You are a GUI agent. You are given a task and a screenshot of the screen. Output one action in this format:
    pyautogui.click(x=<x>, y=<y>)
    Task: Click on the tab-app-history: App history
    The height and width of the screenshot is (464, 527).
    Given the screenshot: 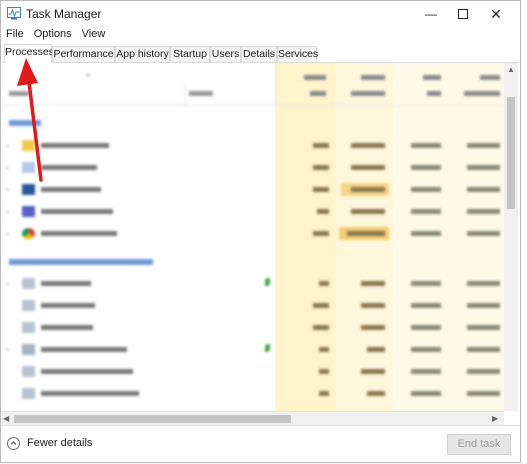 What is the action you would take?
    pyautogui.click(x=142, y=54)
    